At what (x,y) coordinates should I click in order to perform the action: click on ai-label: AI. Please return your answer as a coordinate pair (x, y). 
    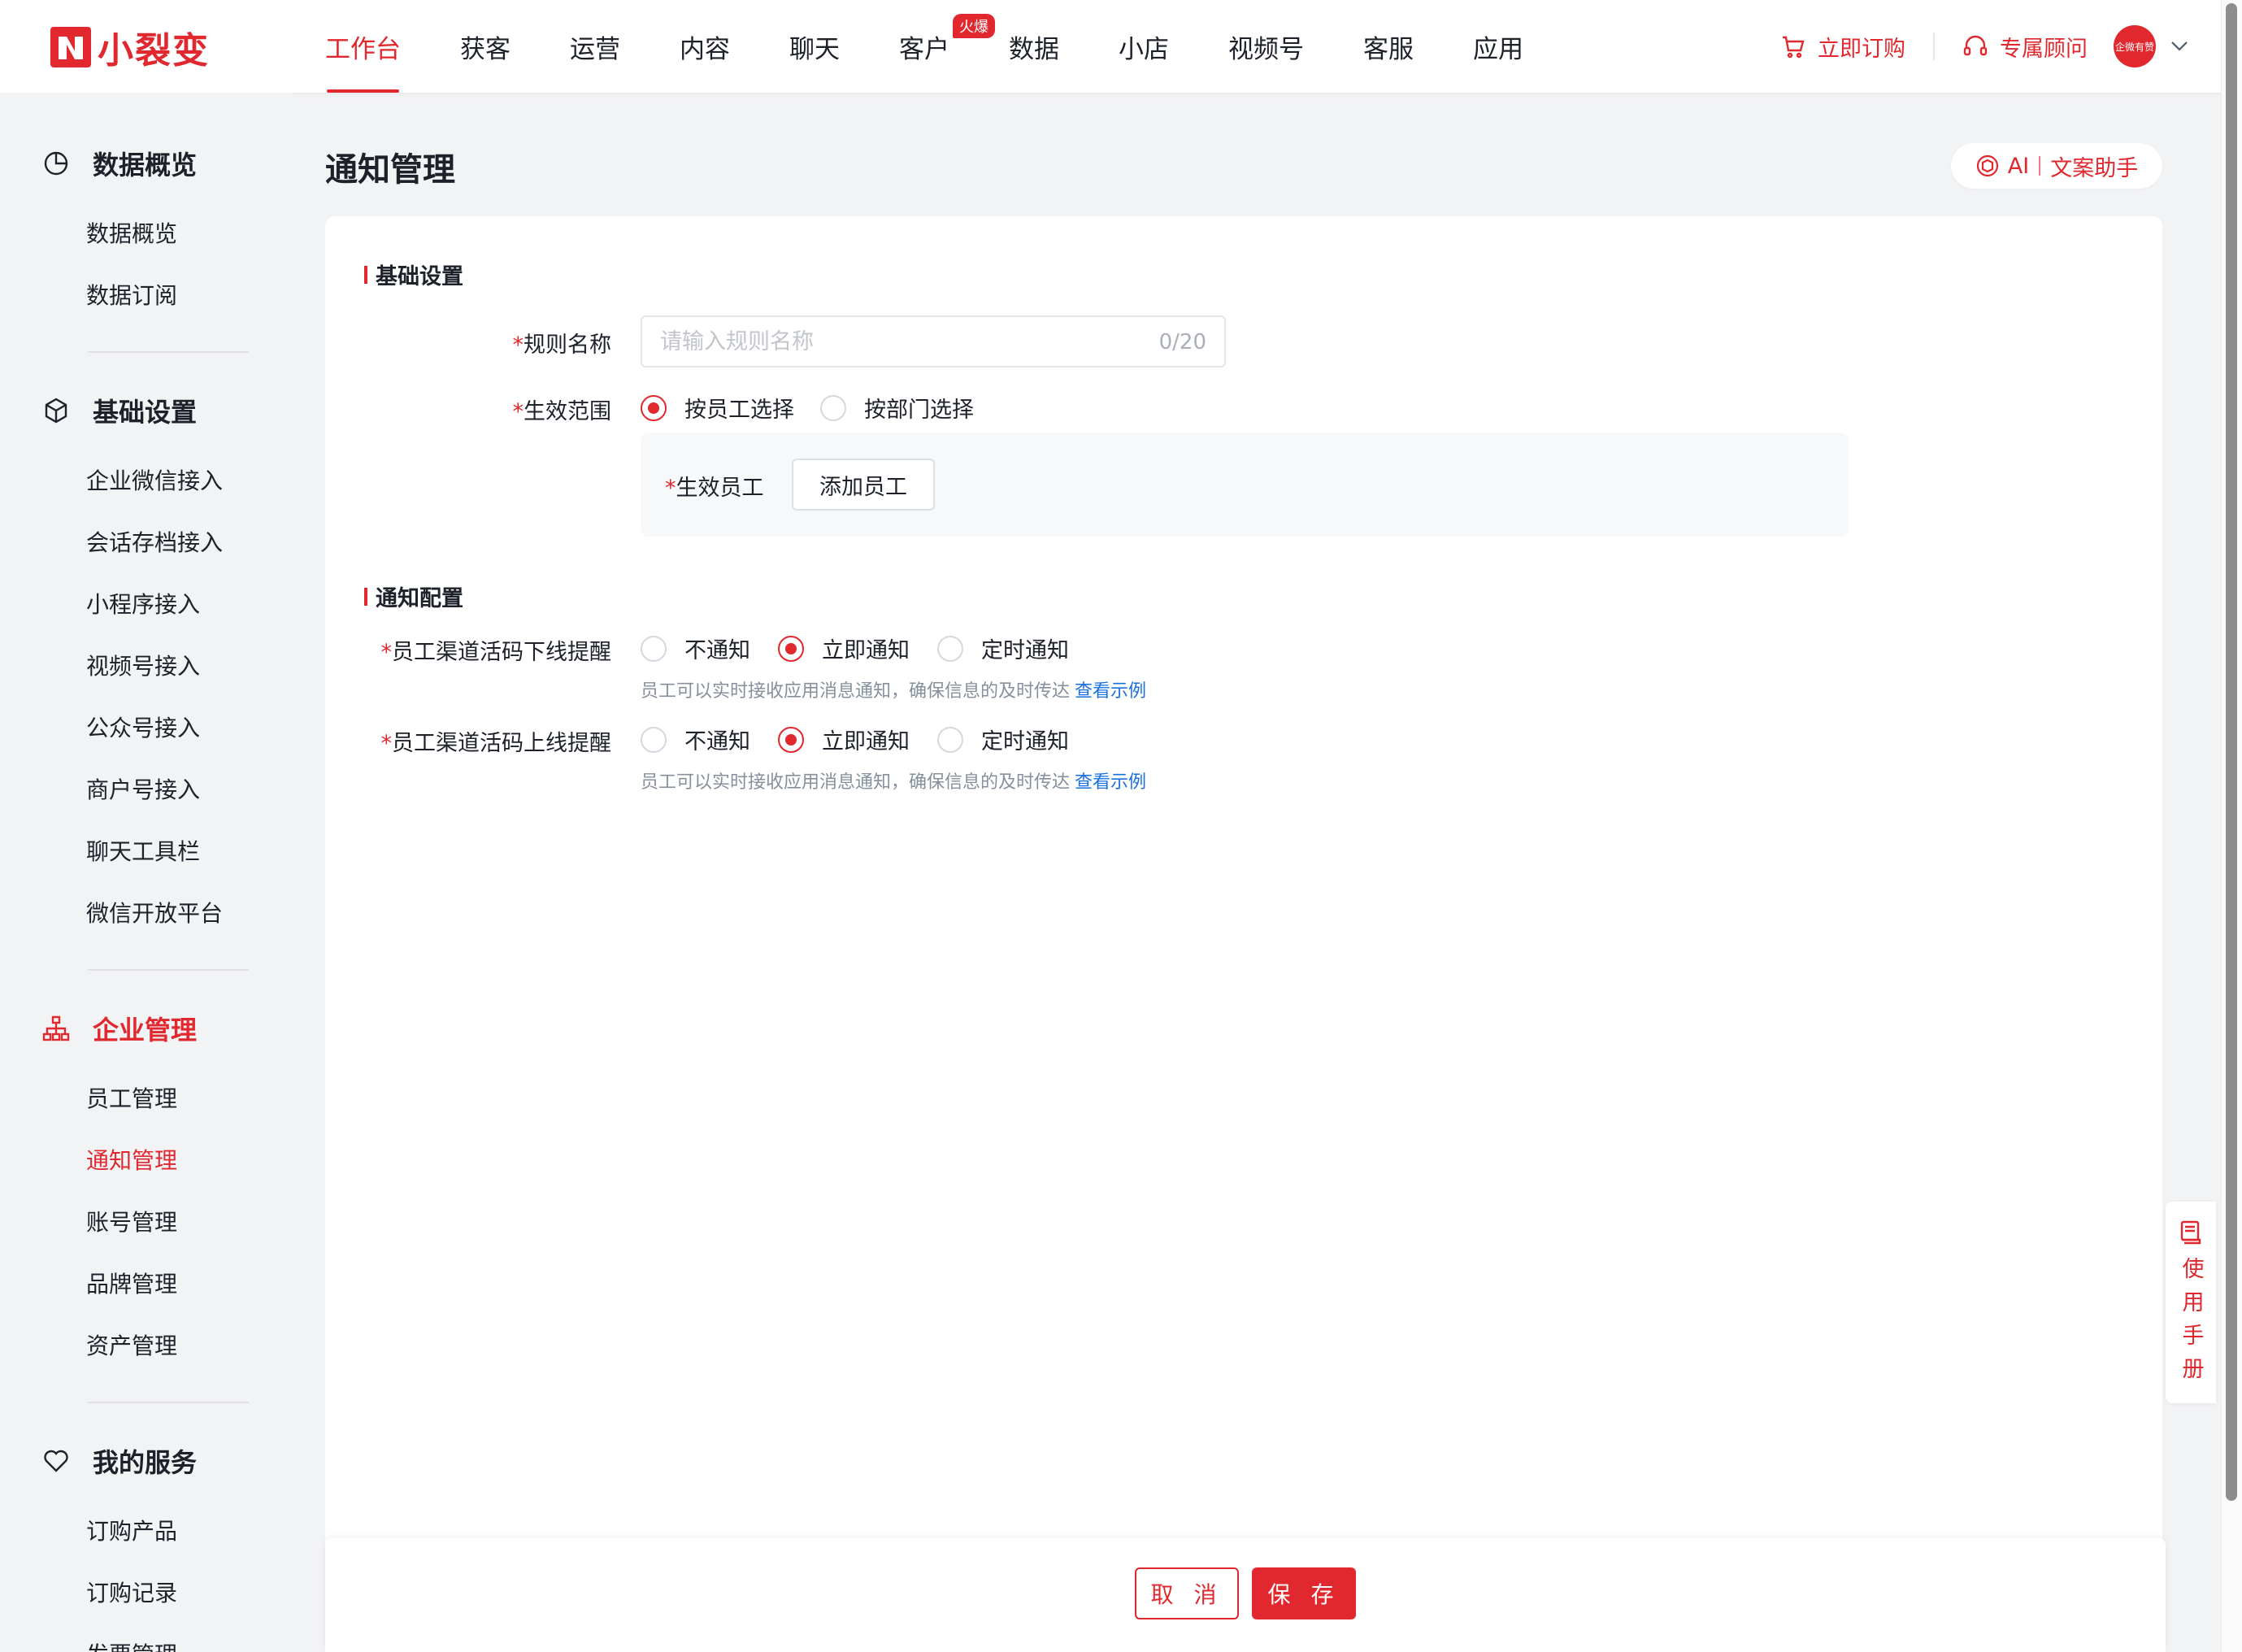
    Looking at the image, I should click on (2018, 166).